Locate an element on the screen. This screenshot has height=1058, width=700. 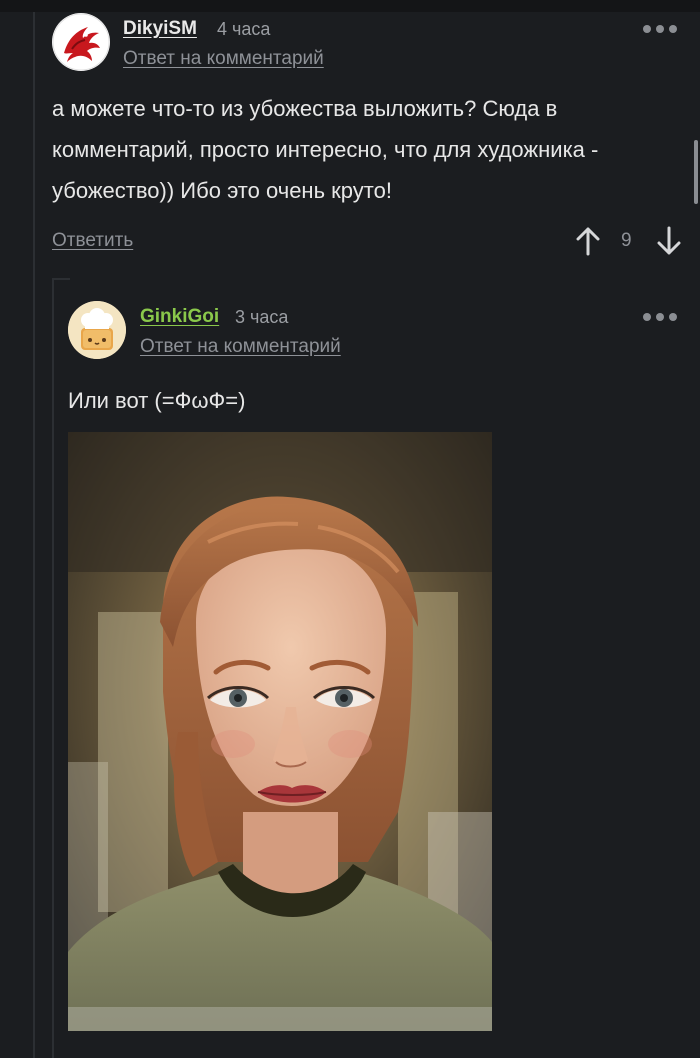
thread-line is located at coordinates (34, 535).